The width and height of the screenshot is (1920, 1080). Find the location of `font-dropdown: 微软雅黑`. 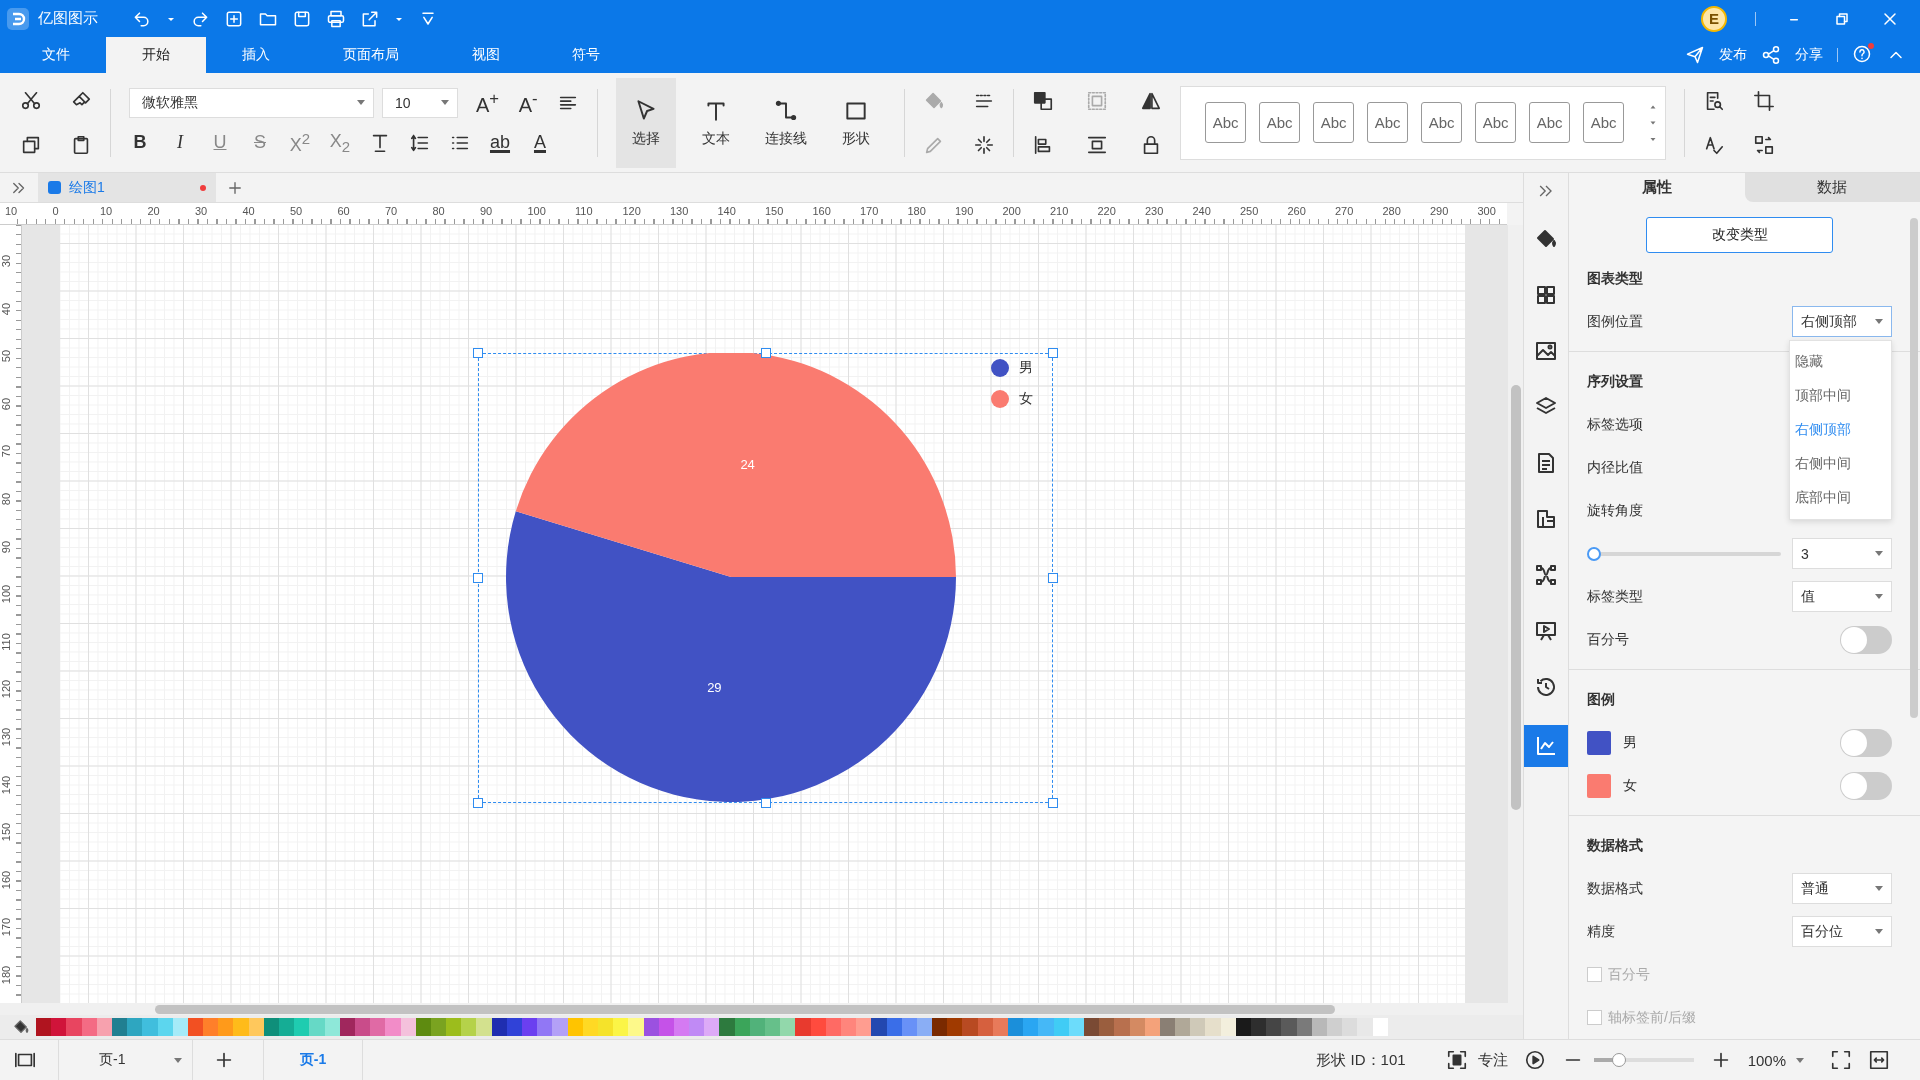

font-dropdown: 微软雅黑 is located at coordinates (251, 102).